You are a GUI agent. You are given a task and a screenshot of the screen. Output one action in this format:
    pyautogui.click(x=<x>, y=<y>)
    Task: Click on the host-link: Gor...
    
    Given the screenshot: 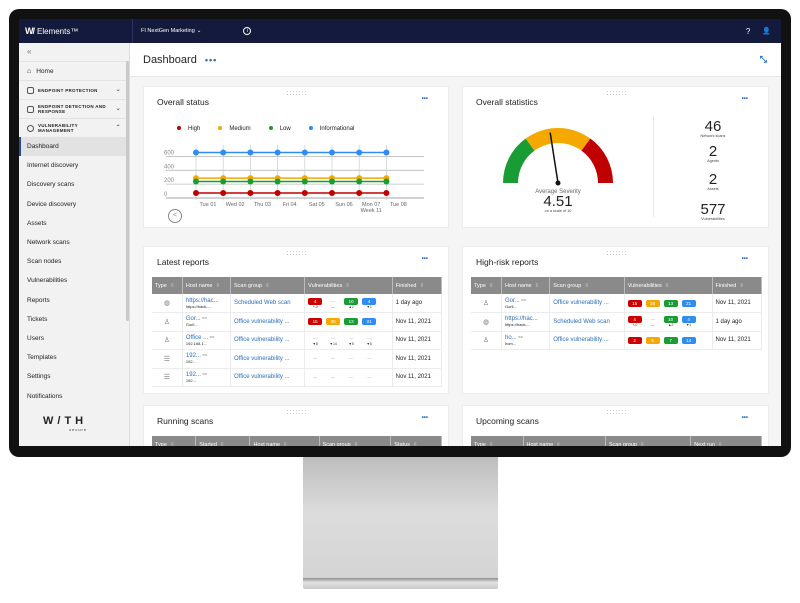 What is the action you would take?
    pyautogui.click(x=512, y=301)
    